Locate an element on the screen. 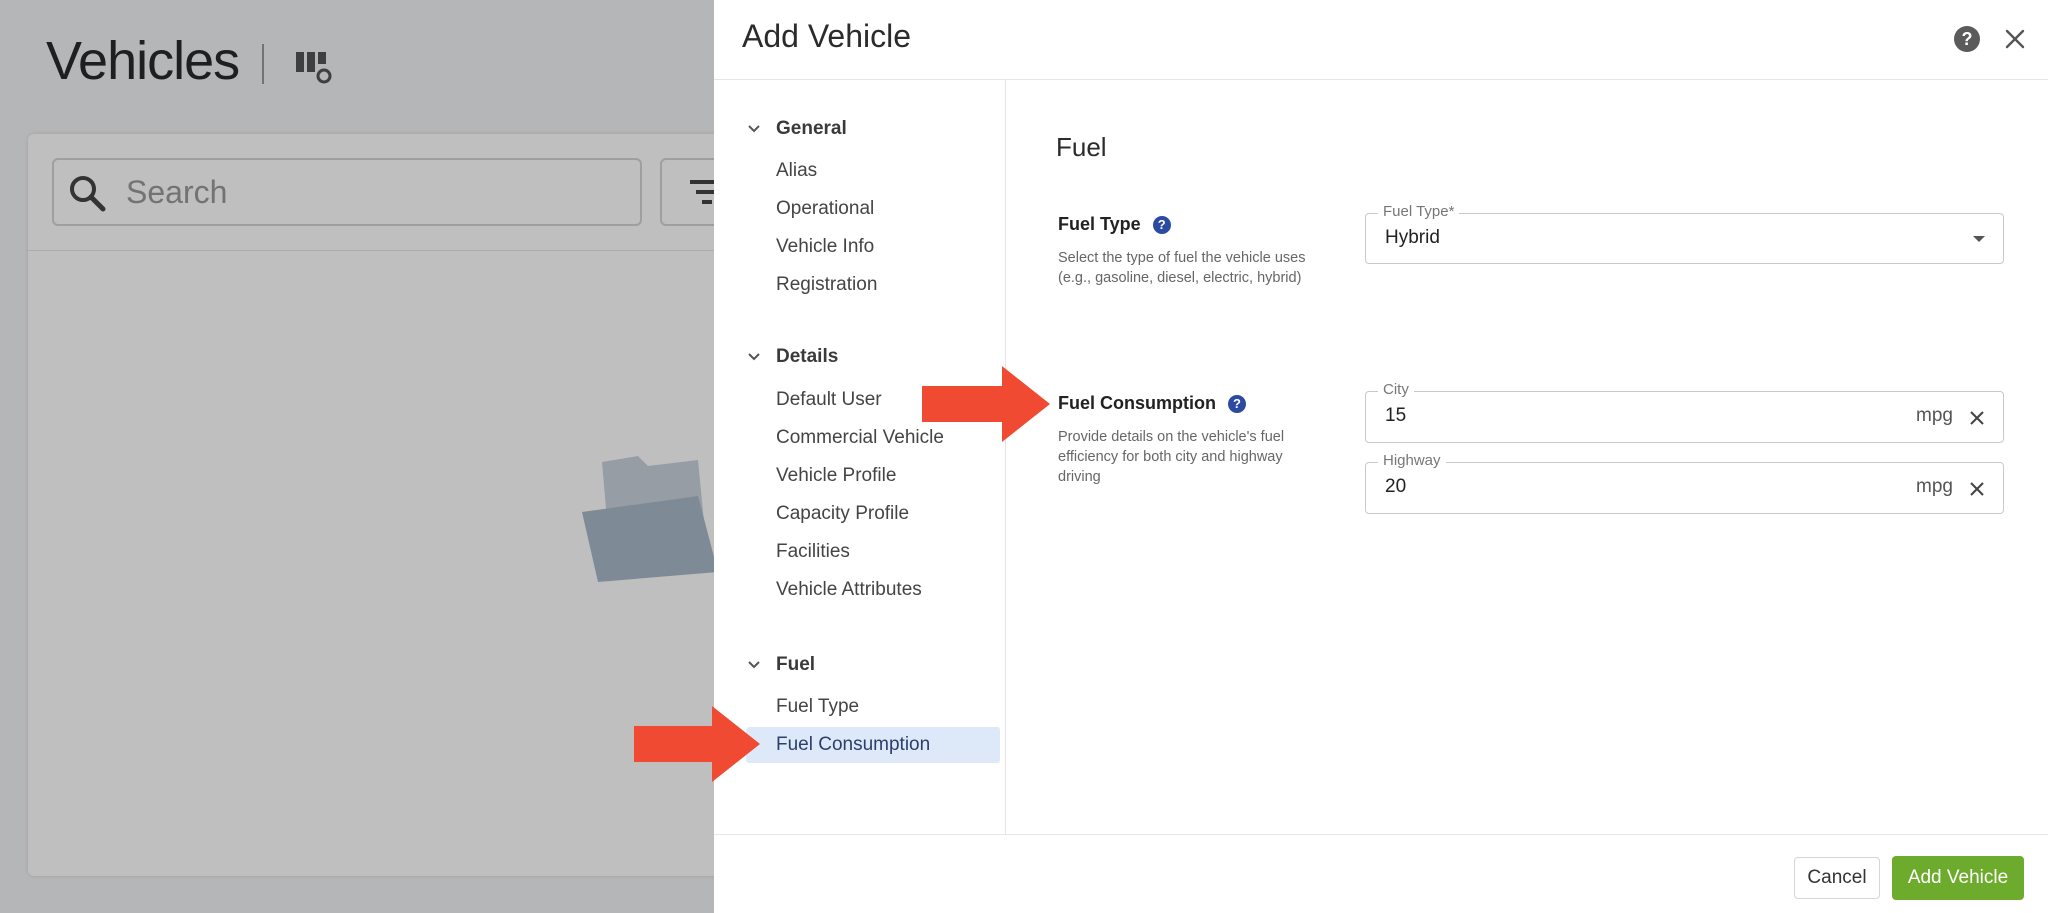  city-legend: City is located at coordinates (1396, 390).